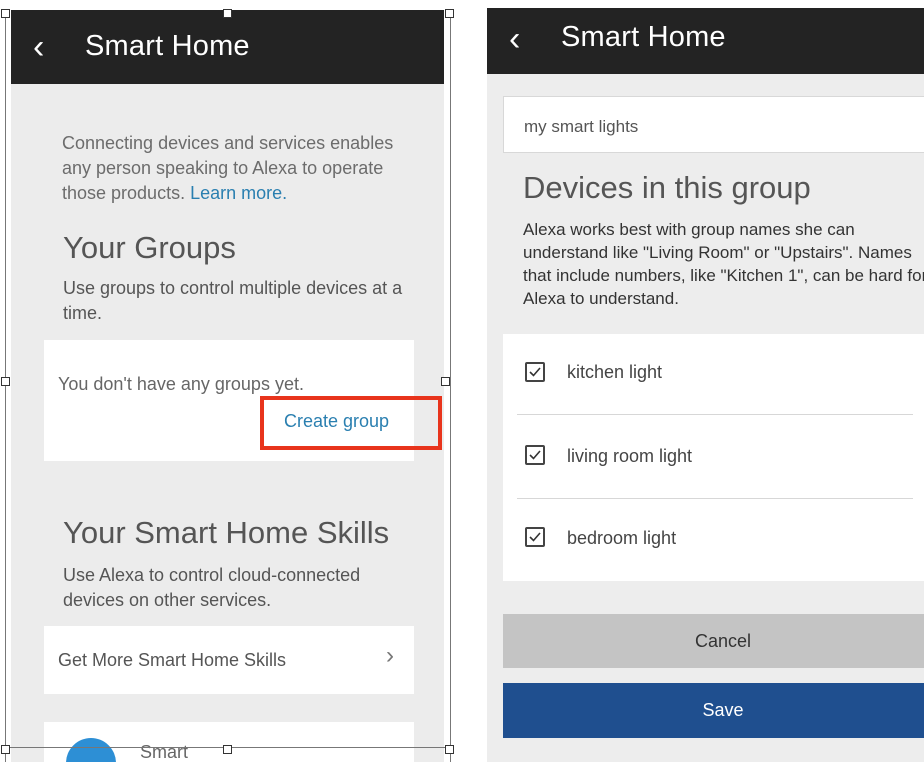 The image size is (924, 762). What do you see at coordinates (390, 655) in the screenshot?
I see `chevron-right-icon: ›` at bounding box center [390, 655].